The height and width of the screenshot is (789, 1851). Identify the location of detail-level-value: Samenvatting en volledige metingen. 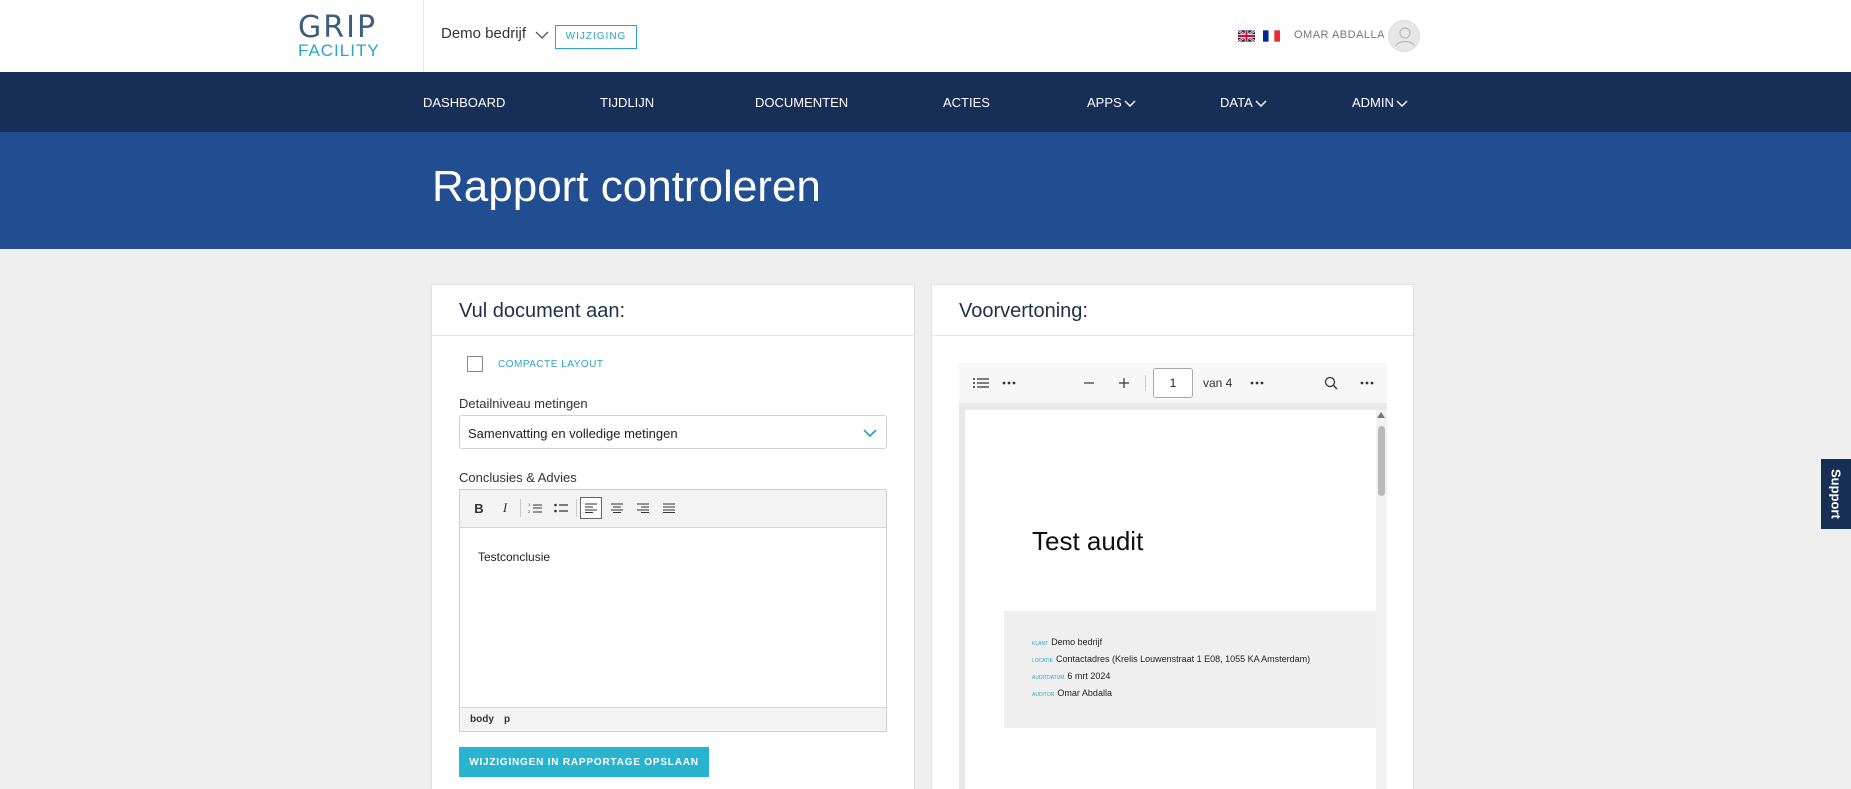
(573, 433).